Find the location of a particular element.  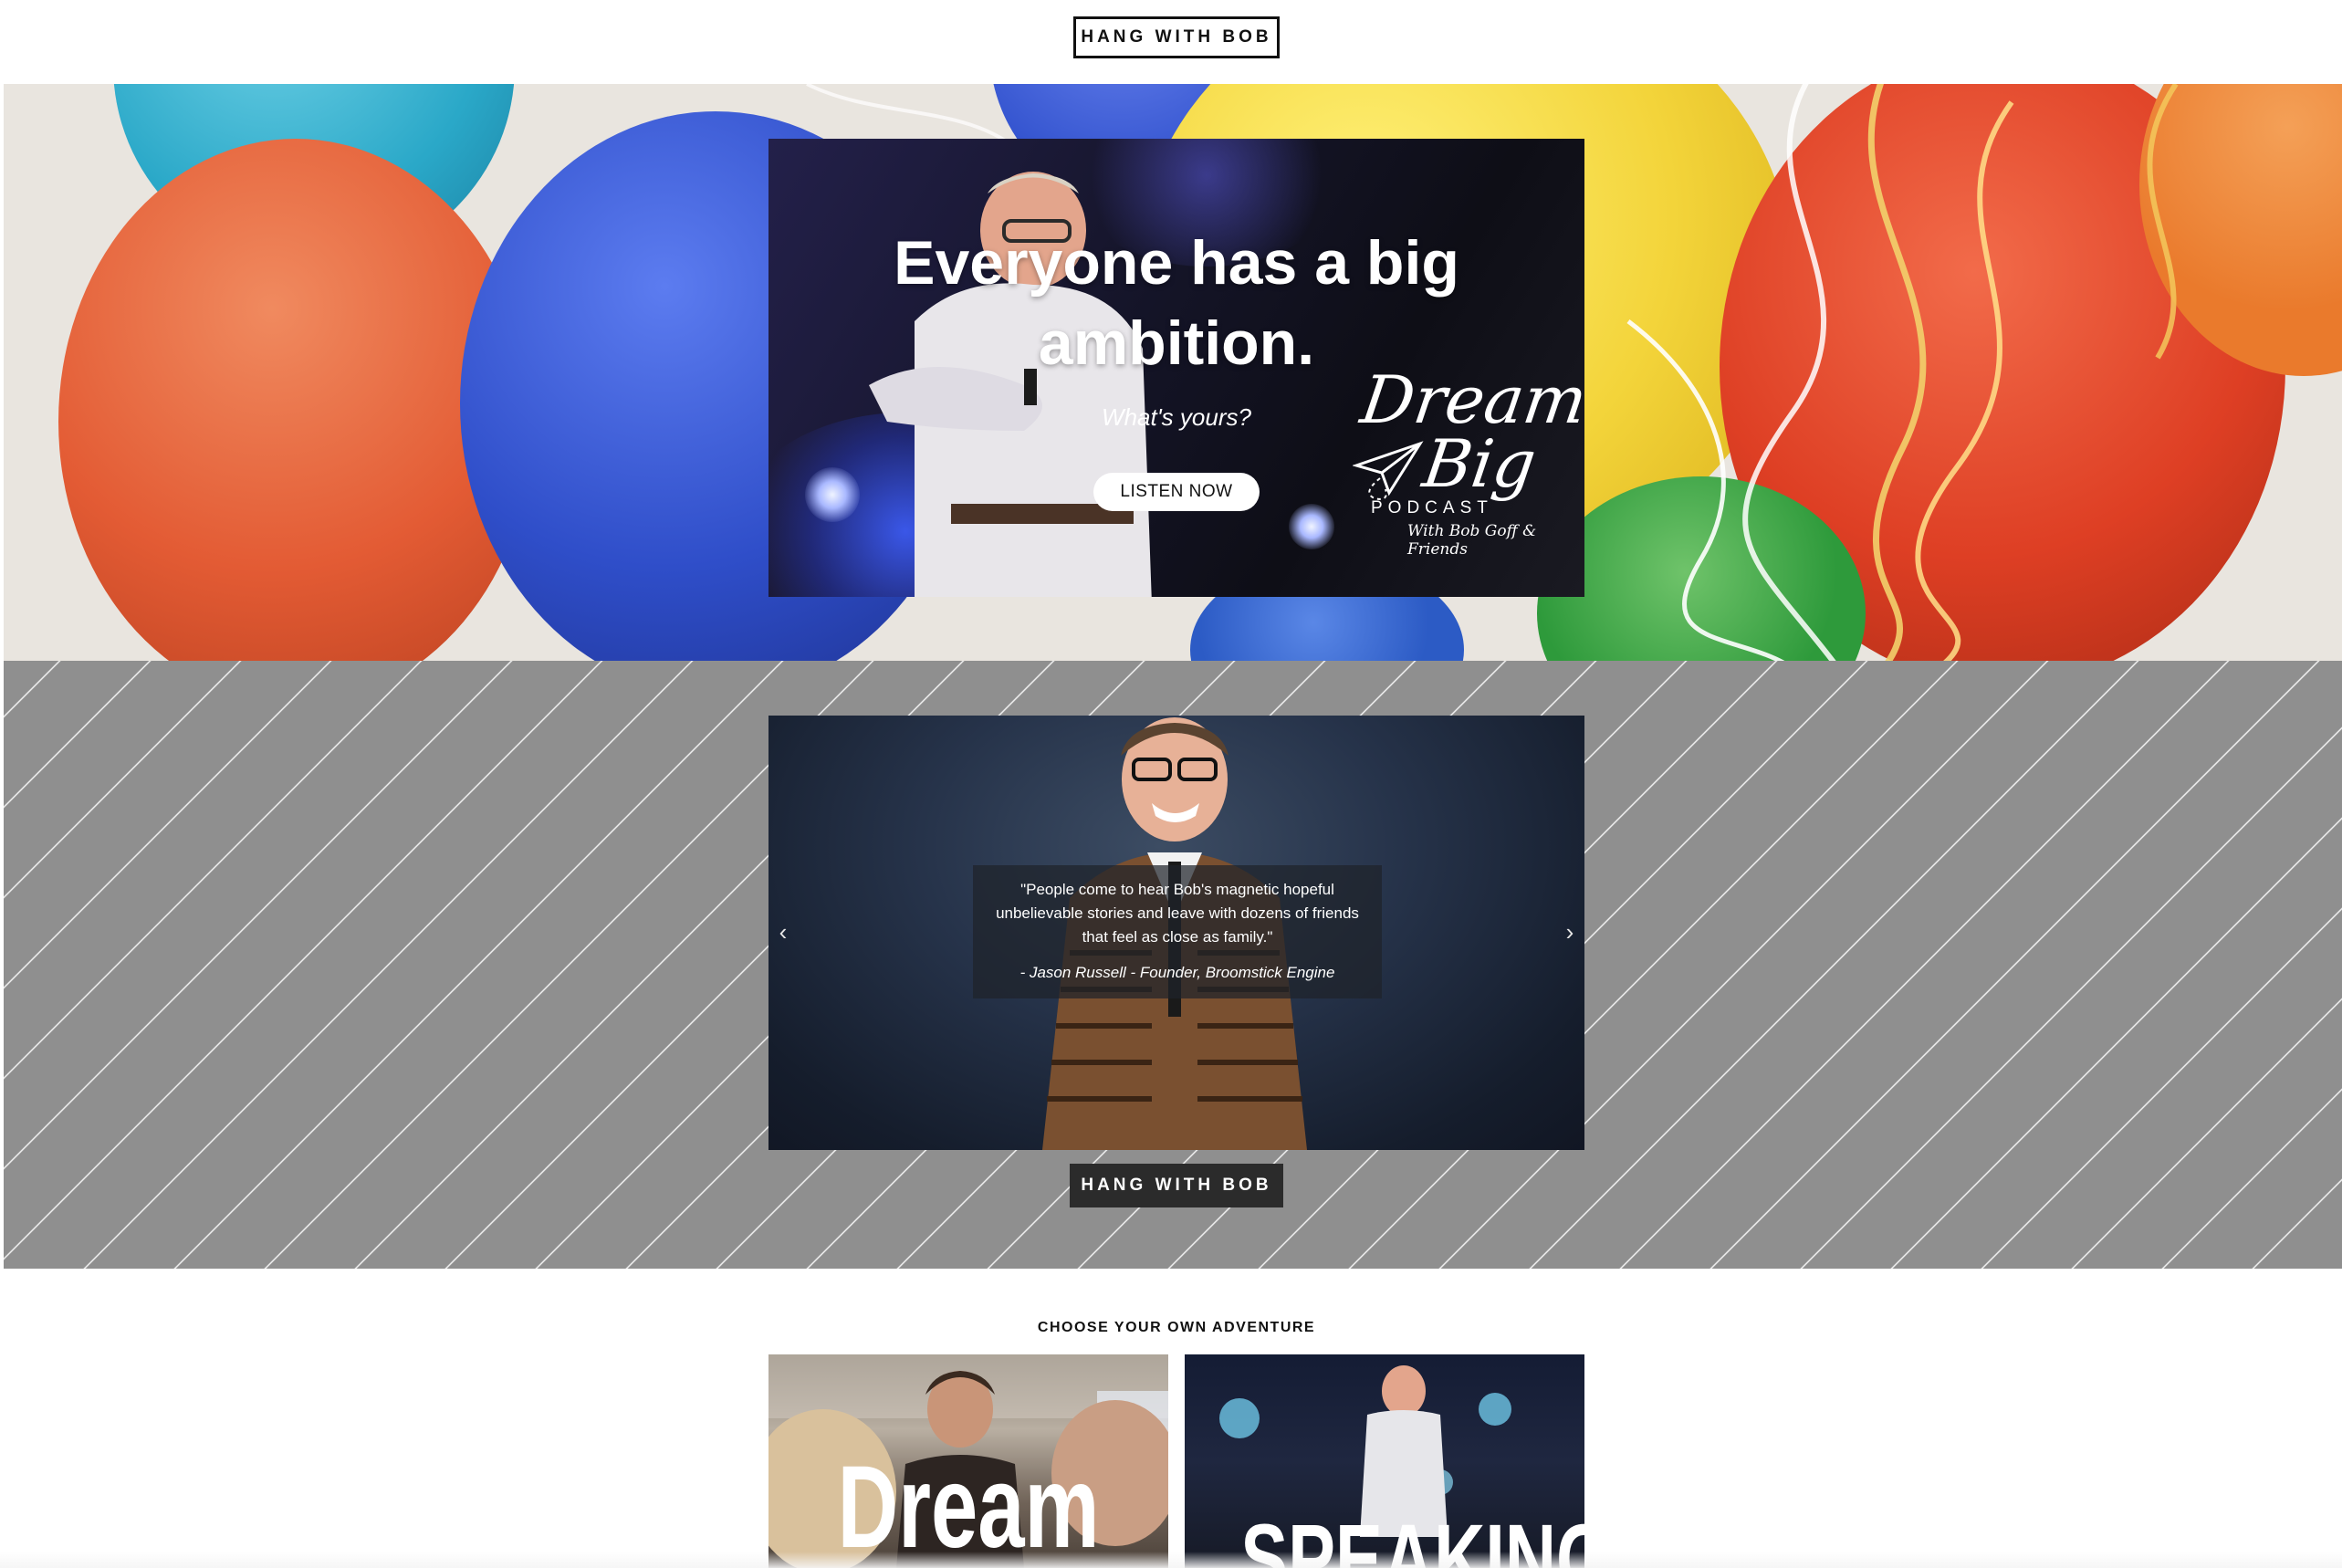

paper-plane-icon is located at coordinates (1389, 470).